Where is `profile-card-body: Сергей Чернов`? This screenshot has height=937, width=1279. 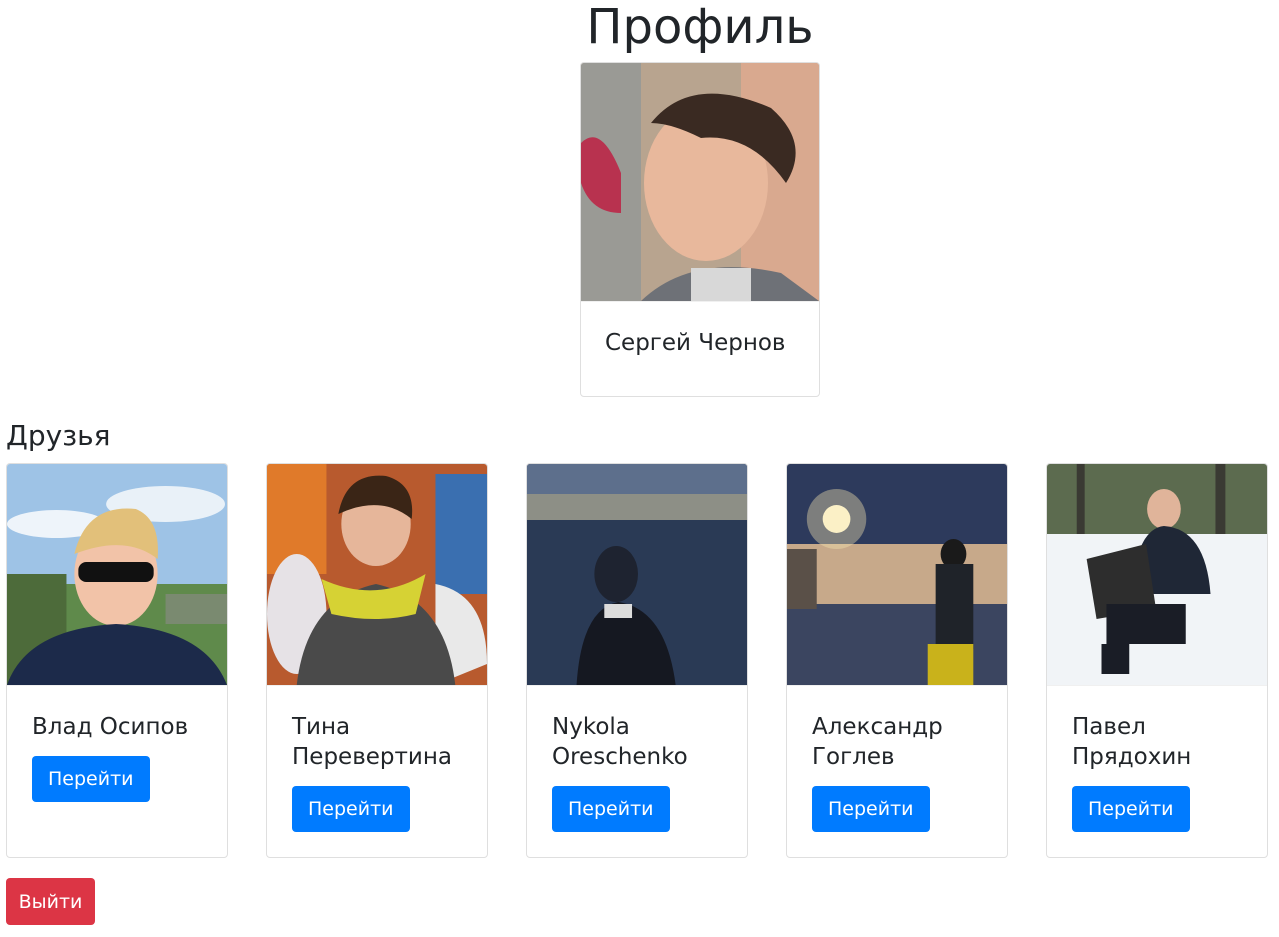
profile-card-body: Сергей Чернов is located at coordinates (700, 343).